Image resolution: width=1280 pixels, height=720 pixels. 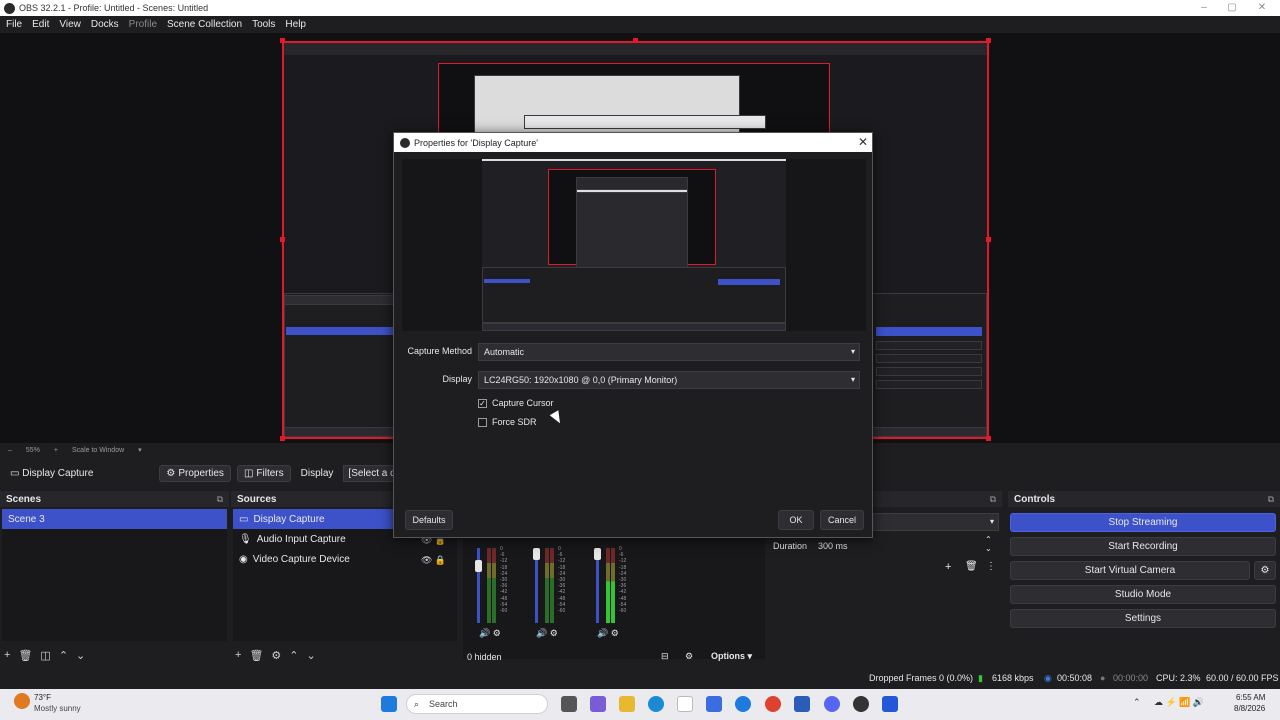 What do you see at coordinates (433, 560) in the screenshot?
I see `visibility-eye-icon: 👁 🔒` at bounding box center [433, 560].